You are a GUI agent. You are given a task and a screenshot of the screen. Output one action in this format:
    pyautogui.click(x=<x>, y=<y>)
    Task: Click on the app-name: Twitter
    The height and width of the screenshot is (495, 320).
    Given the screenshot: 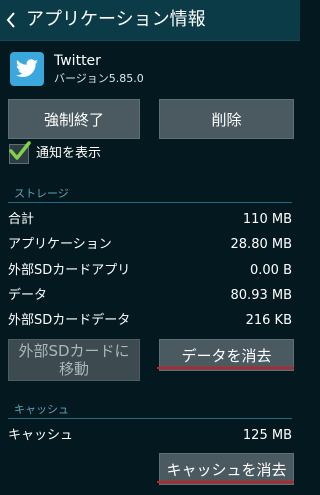 What is the action you would take?
    pyautogui.click(x=77, y=61)
    